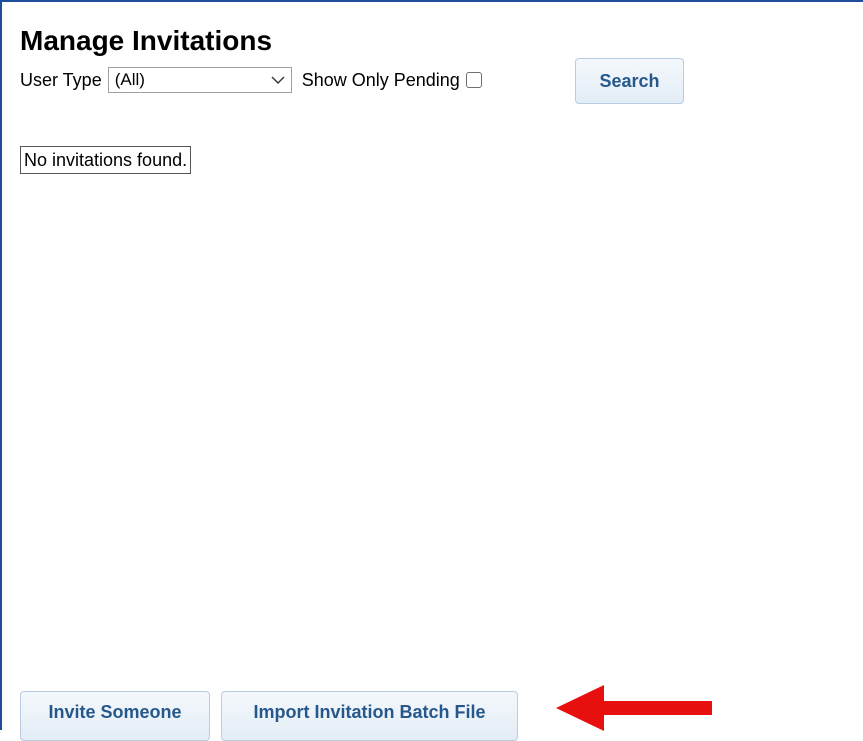 The image size is (863, 741). What do you see at coordinates (129, 79) in the screenshot?
I see `user-type-selected-value: (All)` at bounding box center [129, 79].